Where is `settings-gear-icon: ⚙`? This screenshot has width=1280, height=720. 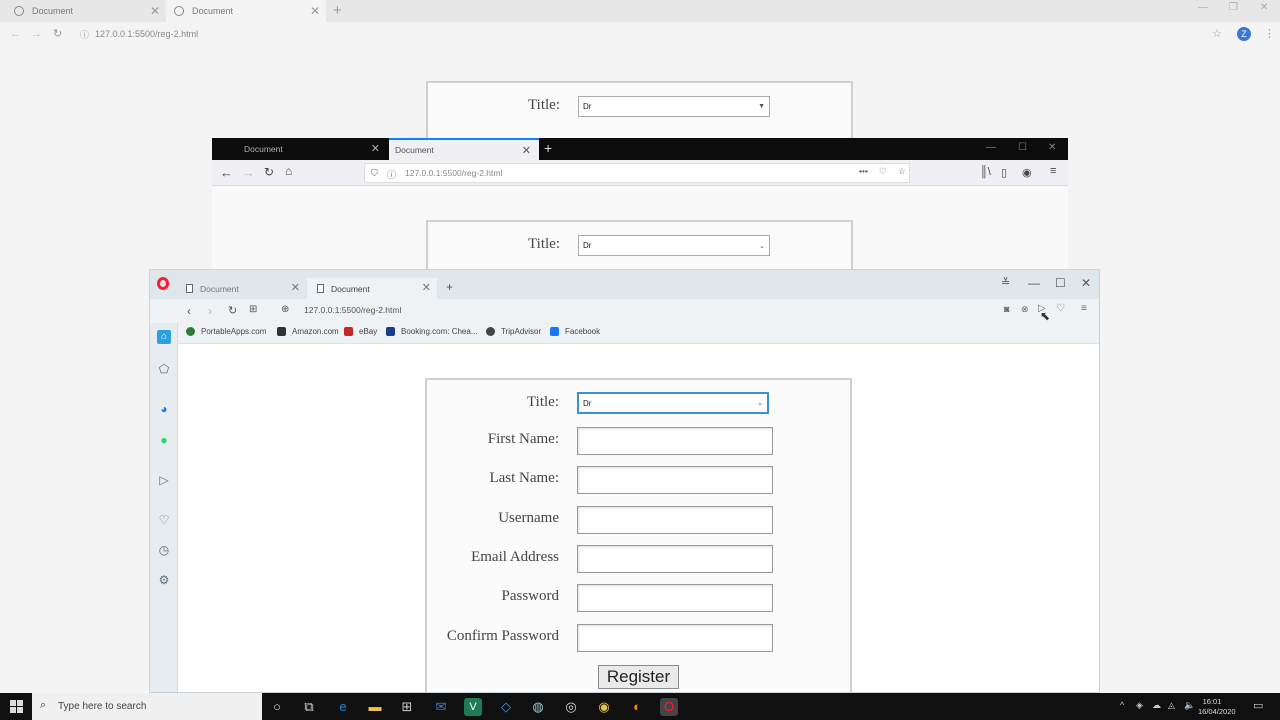 settings-gear-icon: ⚙ is located at coordinates (164, 580).